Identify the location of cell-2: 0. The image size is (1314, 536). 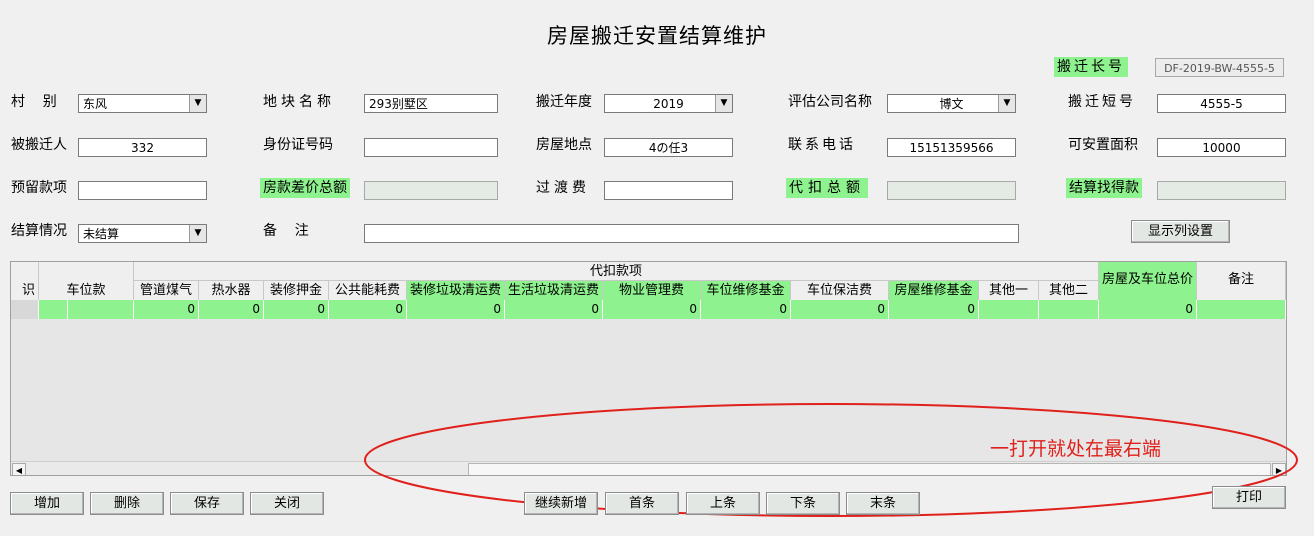
(166, 309).